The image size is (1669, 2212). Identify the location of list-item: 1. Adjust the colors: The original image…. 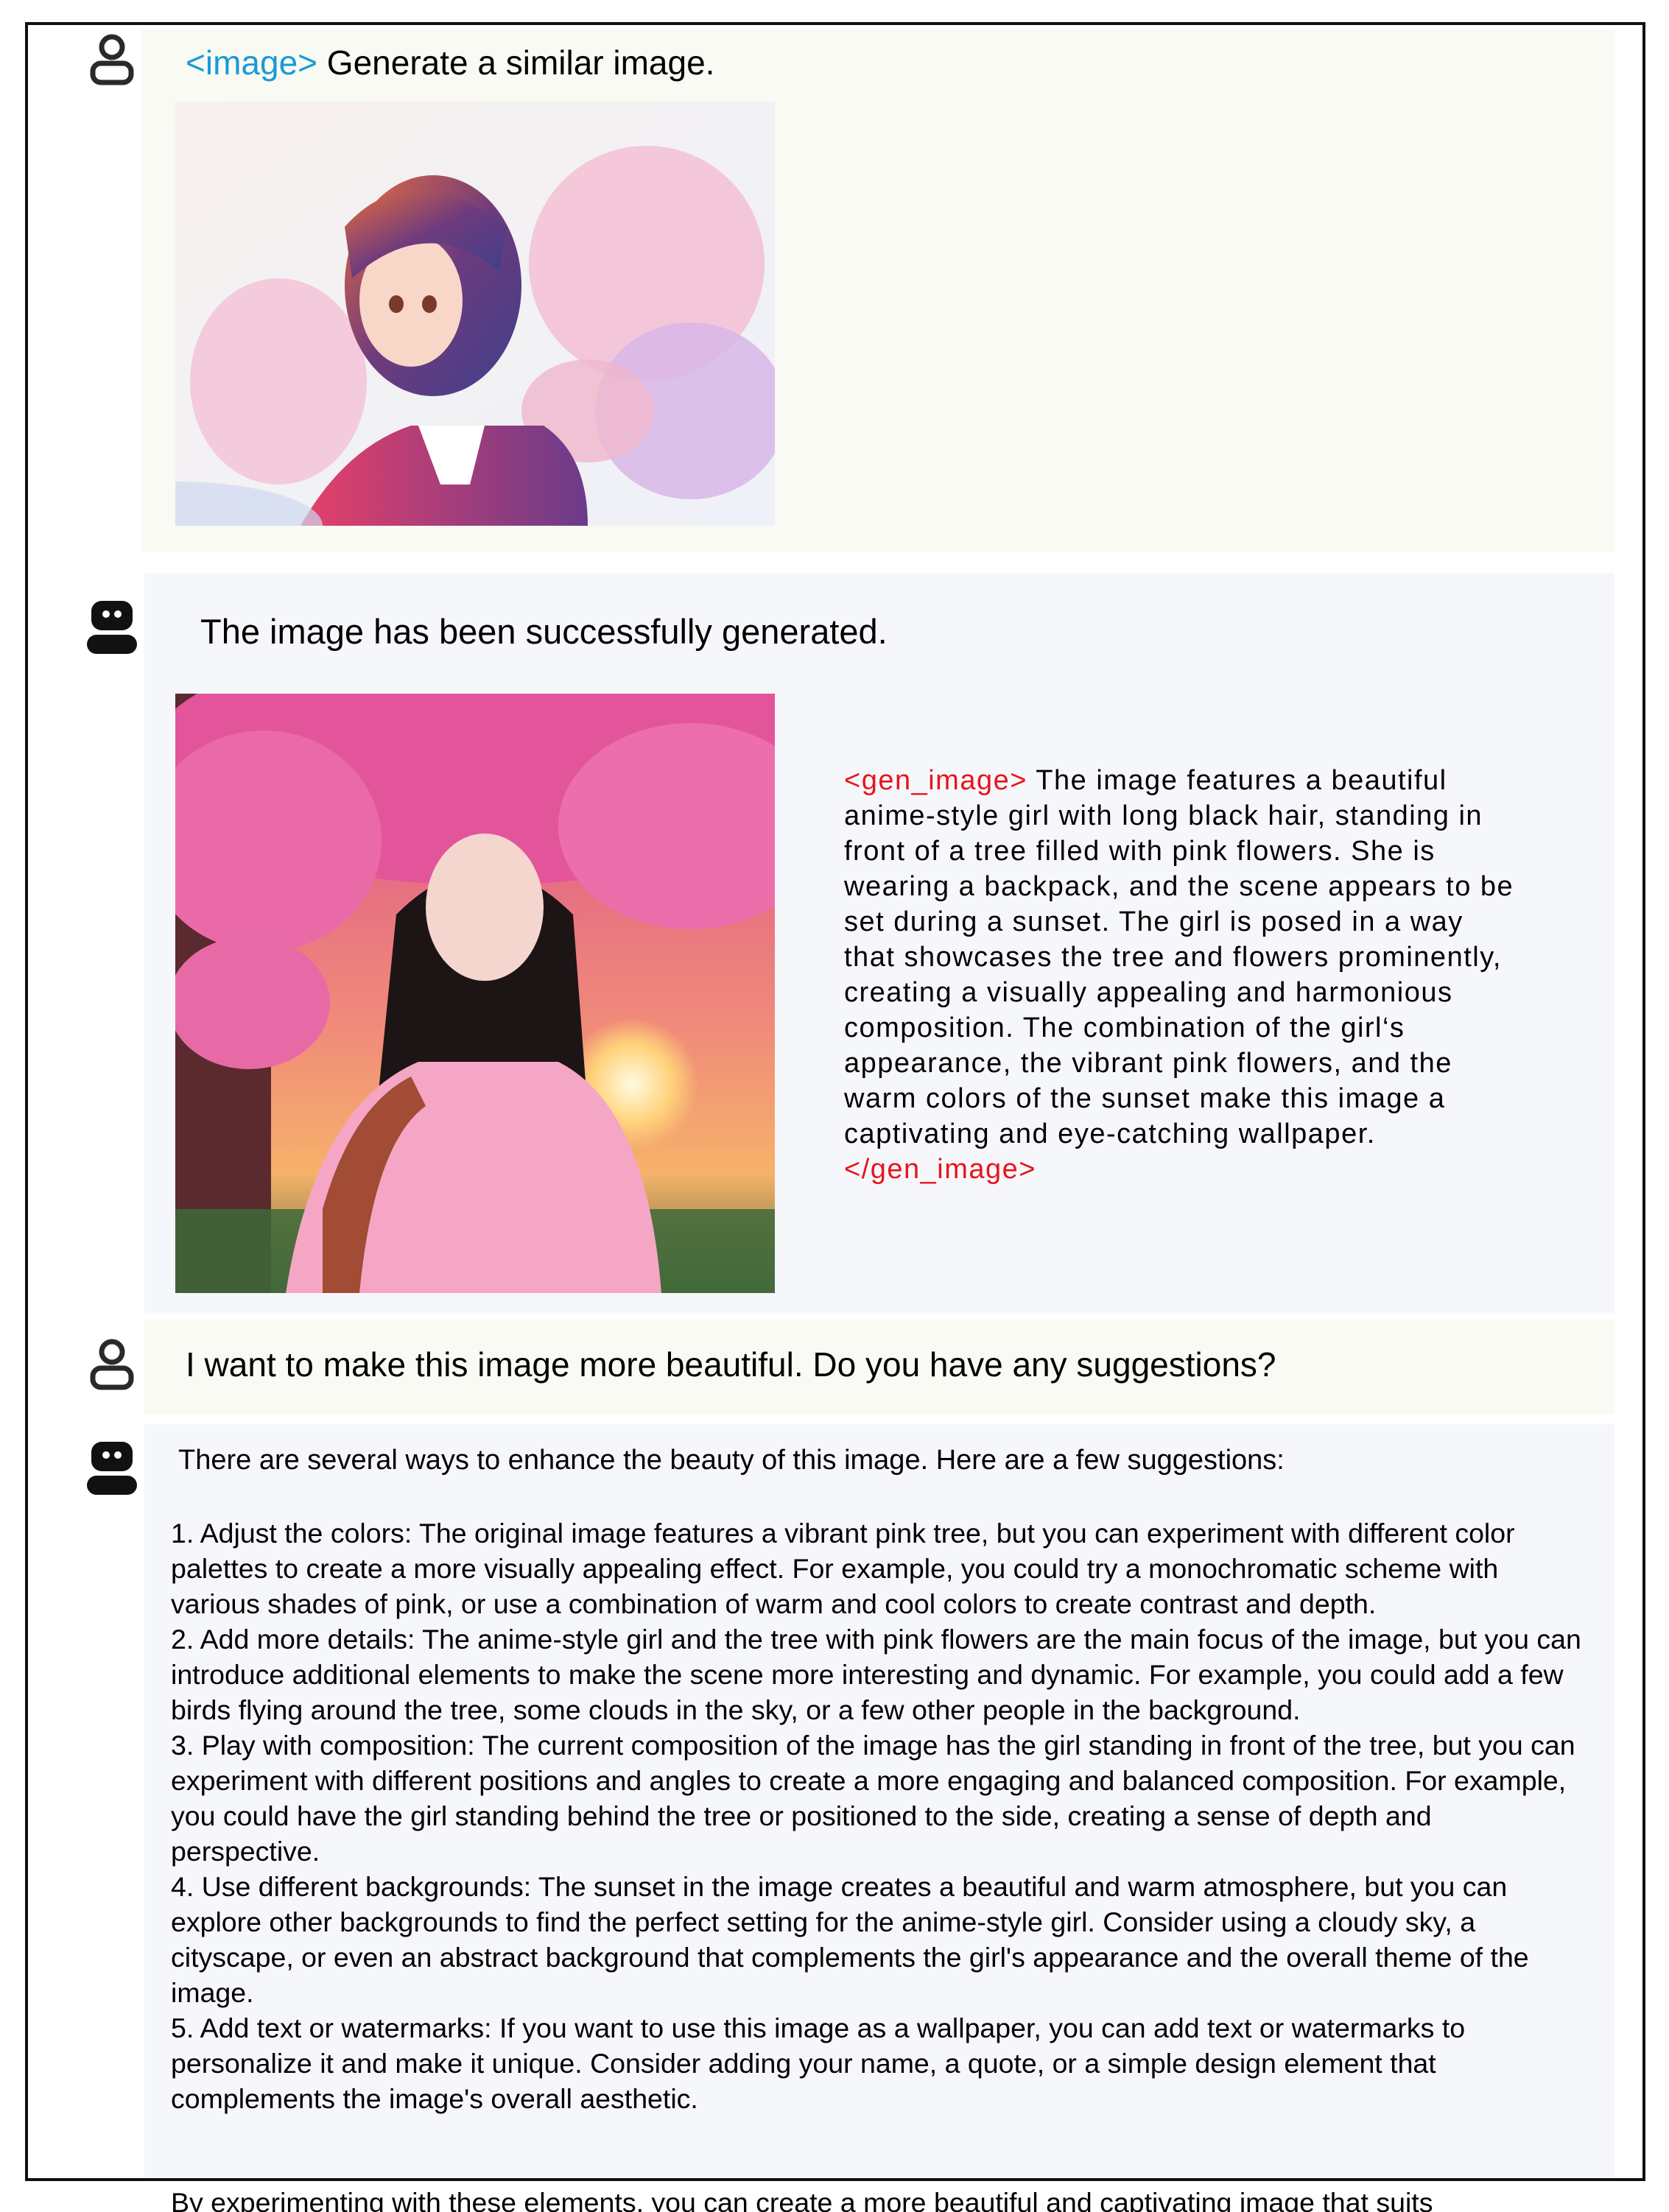
(843, 1568).